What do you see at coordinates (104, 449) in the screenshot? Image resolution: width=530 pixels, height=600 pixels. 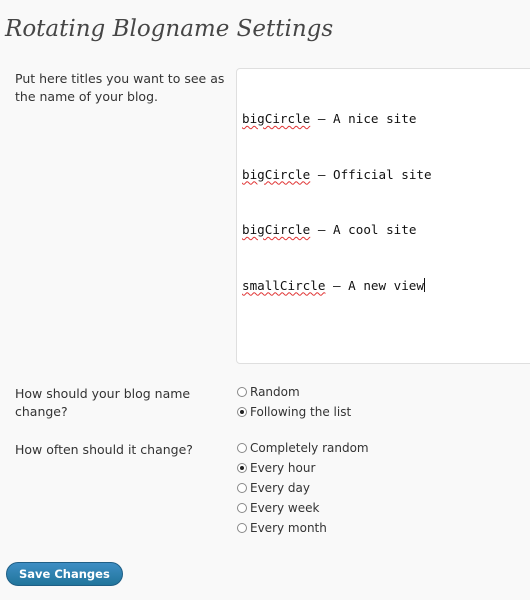 I see `change-frequency-label: How often should it change?` at bounding box center [104, 449].